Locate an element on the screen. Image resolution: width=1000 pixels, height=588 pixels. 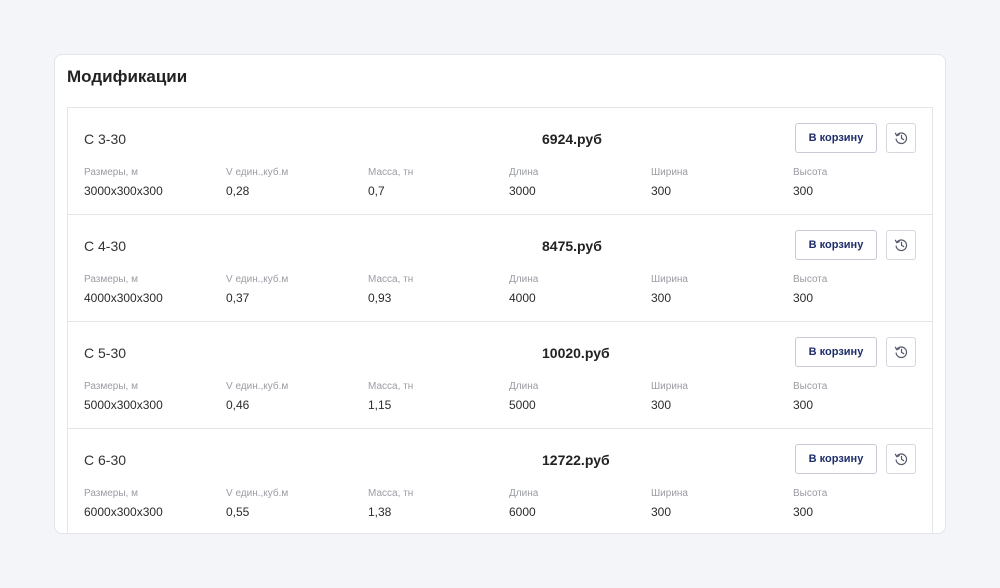
modification-price: 8475.руб is located at coordinates (572, 246).